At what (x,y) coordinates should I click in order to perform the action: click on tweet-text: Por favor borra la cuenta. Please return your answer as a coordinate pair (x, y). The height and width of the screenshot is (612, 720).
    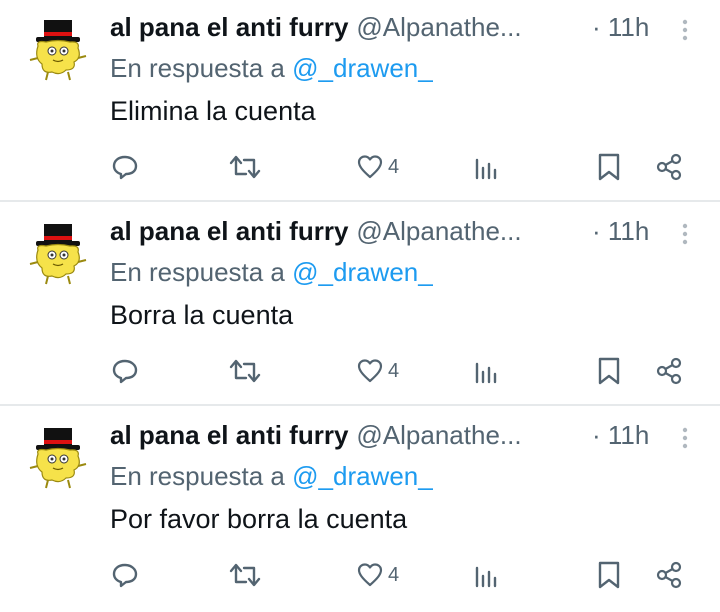
    Looking at the image, I should click on (259, 519).